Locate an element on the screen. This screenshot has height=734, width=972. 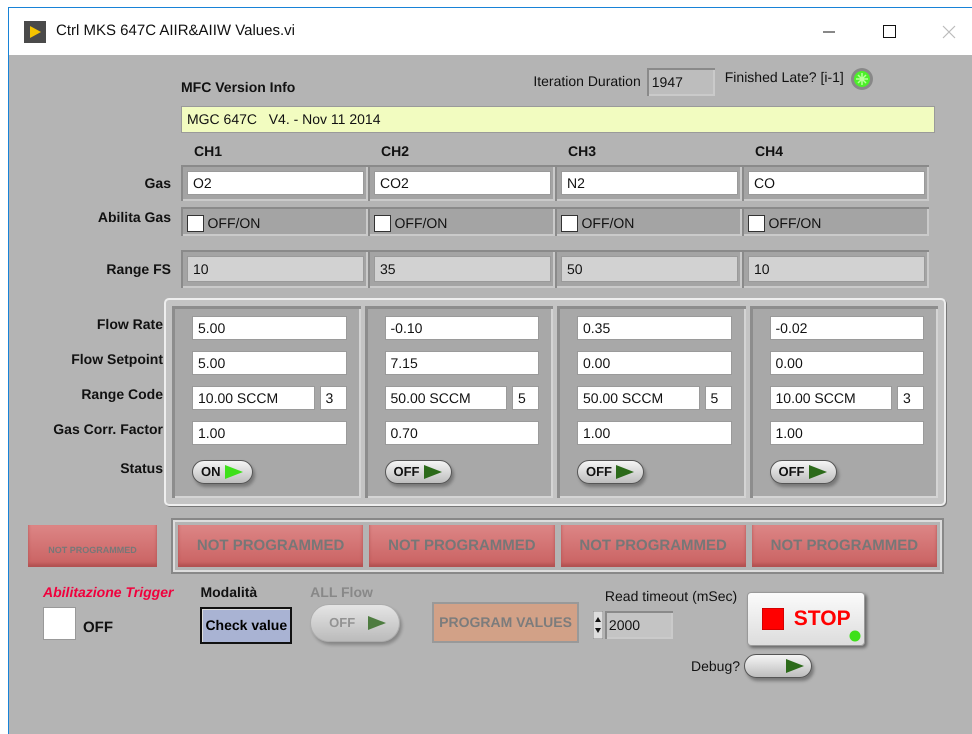
column-header: CH4 is located at coordinates (769, 151).